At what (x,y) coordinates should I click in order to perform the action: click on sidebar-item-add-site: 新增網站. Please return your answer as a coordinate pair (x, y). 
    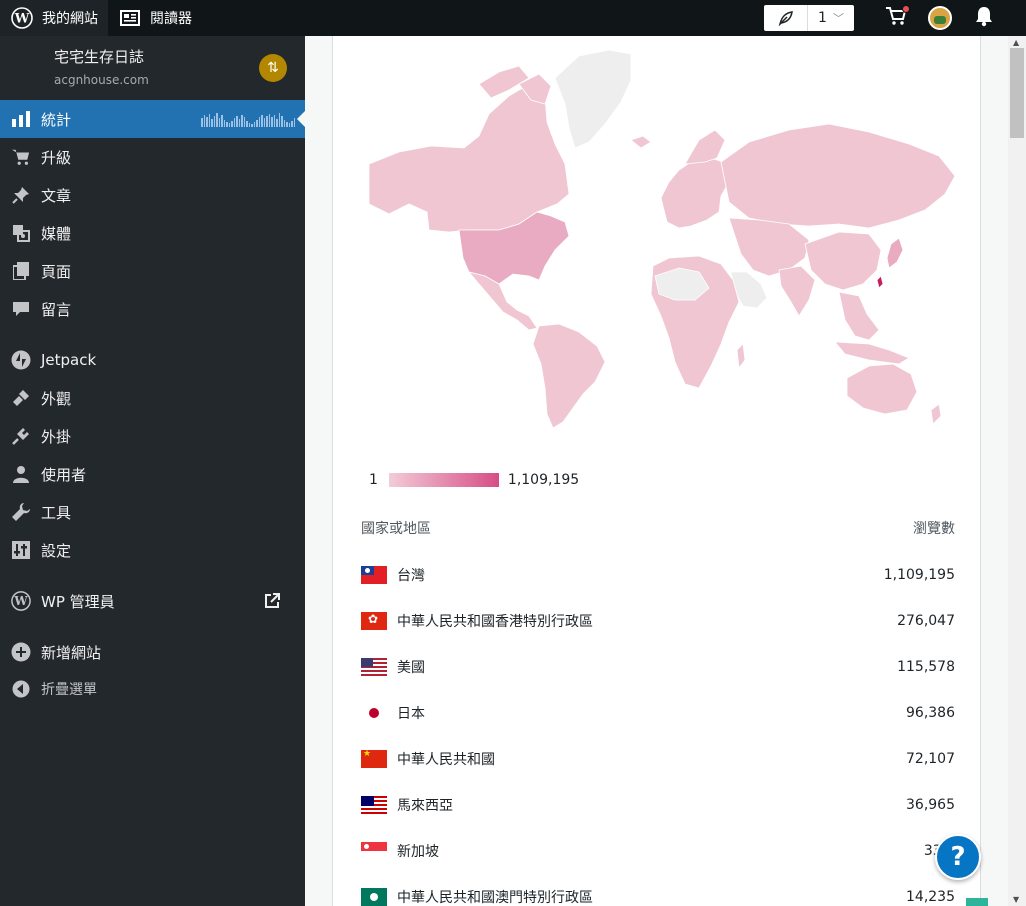
    Looking at the image, I should click on (152, 652).